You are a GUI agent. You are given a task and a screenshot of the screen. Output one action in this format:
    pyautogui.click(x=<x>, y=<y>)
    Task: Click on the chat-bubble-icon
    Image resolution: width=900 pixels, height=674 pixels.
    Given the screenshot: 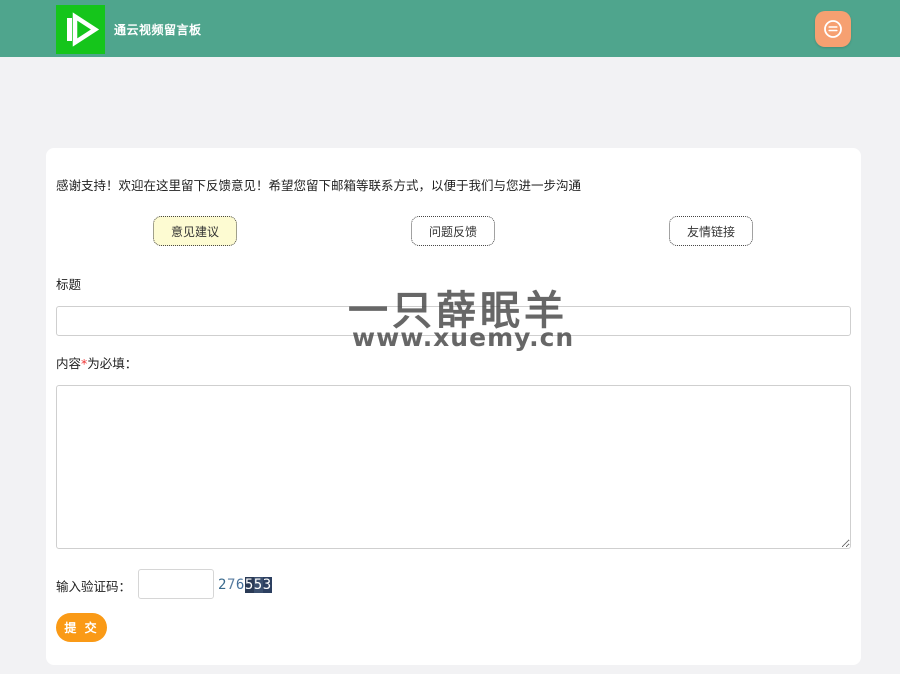 What is the action you would take?
    pyautogui.click(x=833, y=29)
    